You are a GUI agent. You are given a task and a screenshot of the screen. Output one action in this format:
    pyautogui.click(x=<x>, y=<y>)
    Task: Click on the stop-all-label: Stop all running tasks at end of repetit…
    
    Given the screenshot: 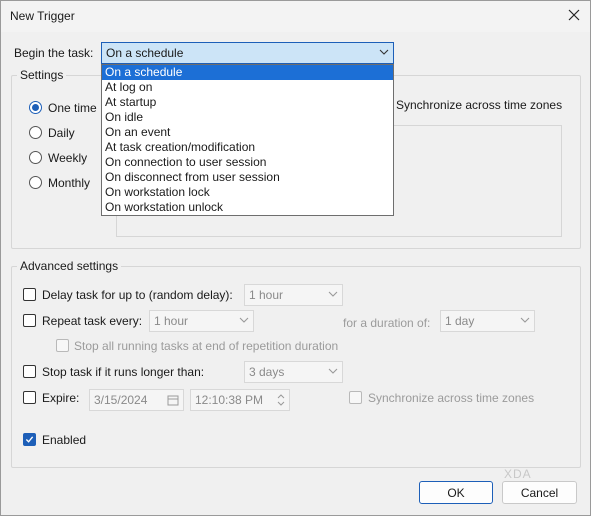 What is the action you would take?
    pyautogui.click(x=206, y=346)
    